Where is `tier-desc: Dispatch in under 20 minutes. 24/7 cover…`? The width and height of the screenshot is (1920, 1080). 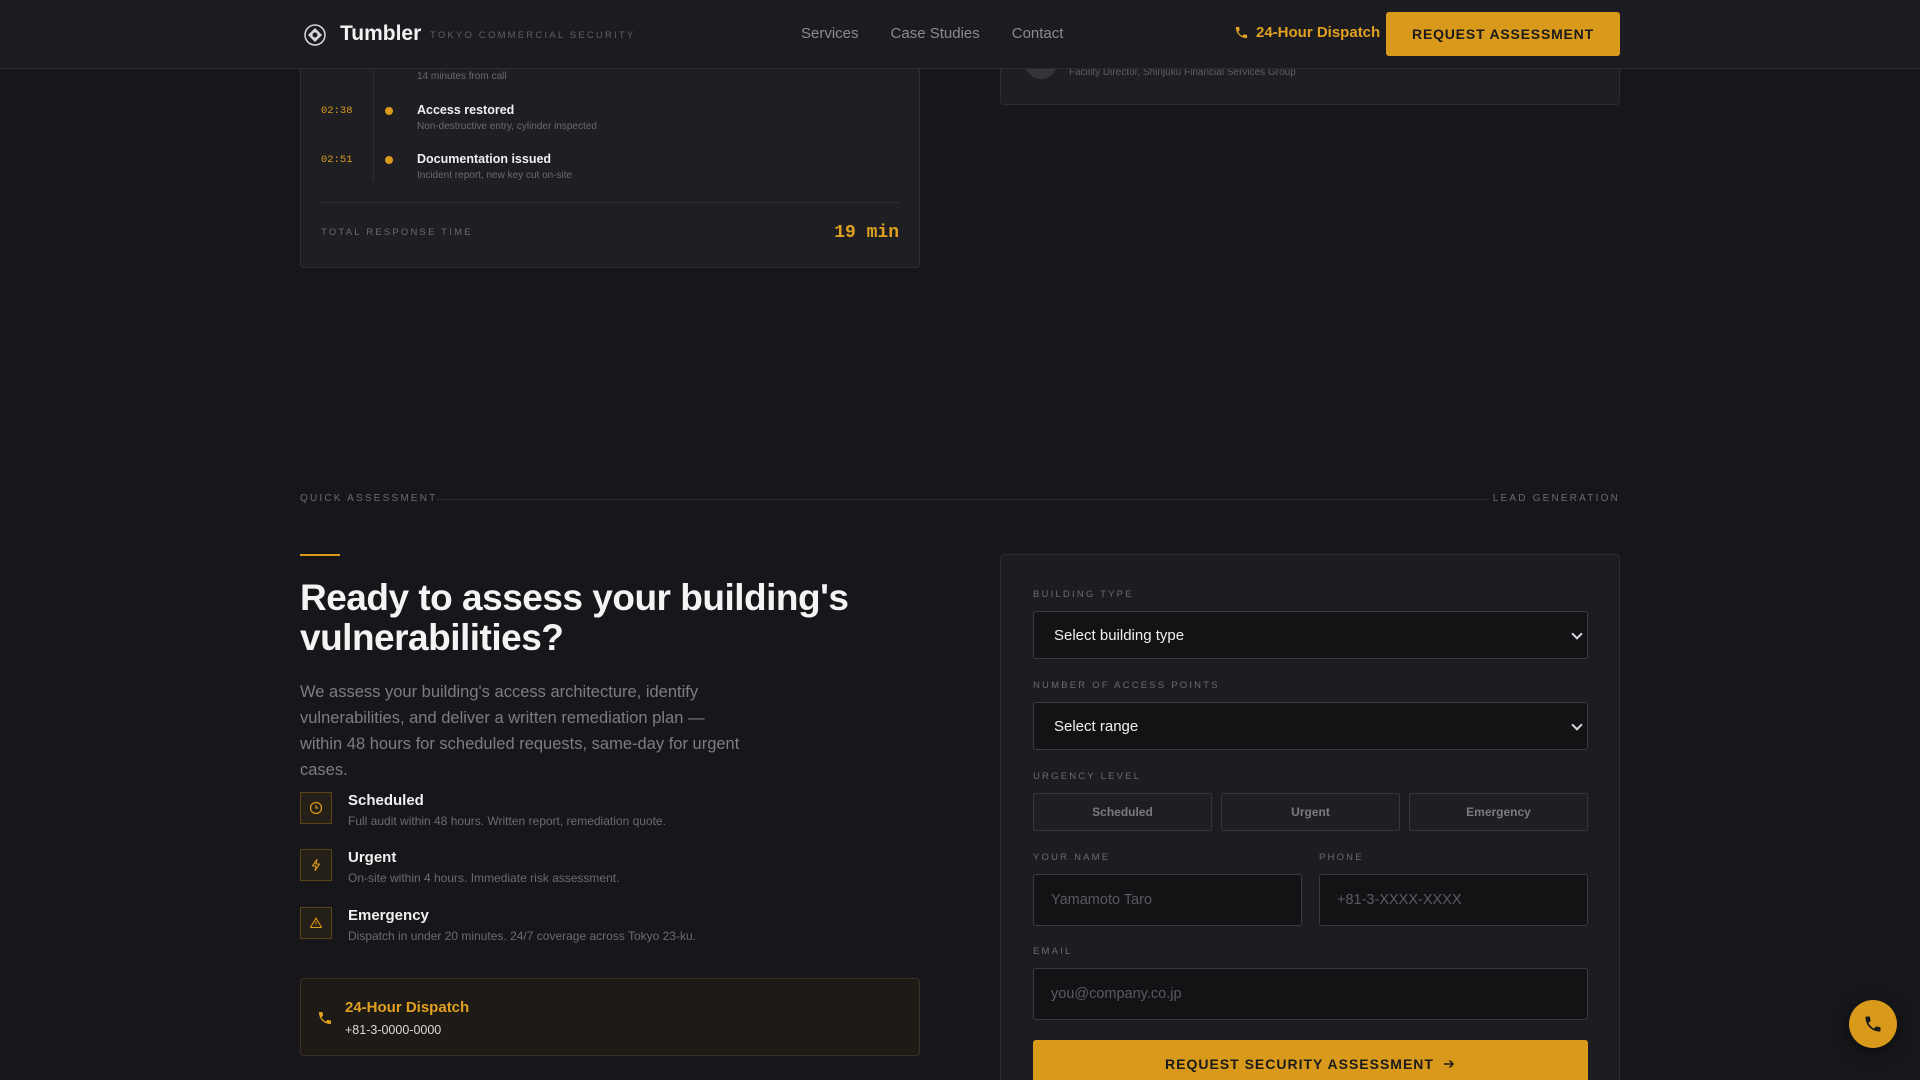
tier-desc: Dispatch in under 20 minutes. 24/7 cover… is located at coordinates (522, 936).